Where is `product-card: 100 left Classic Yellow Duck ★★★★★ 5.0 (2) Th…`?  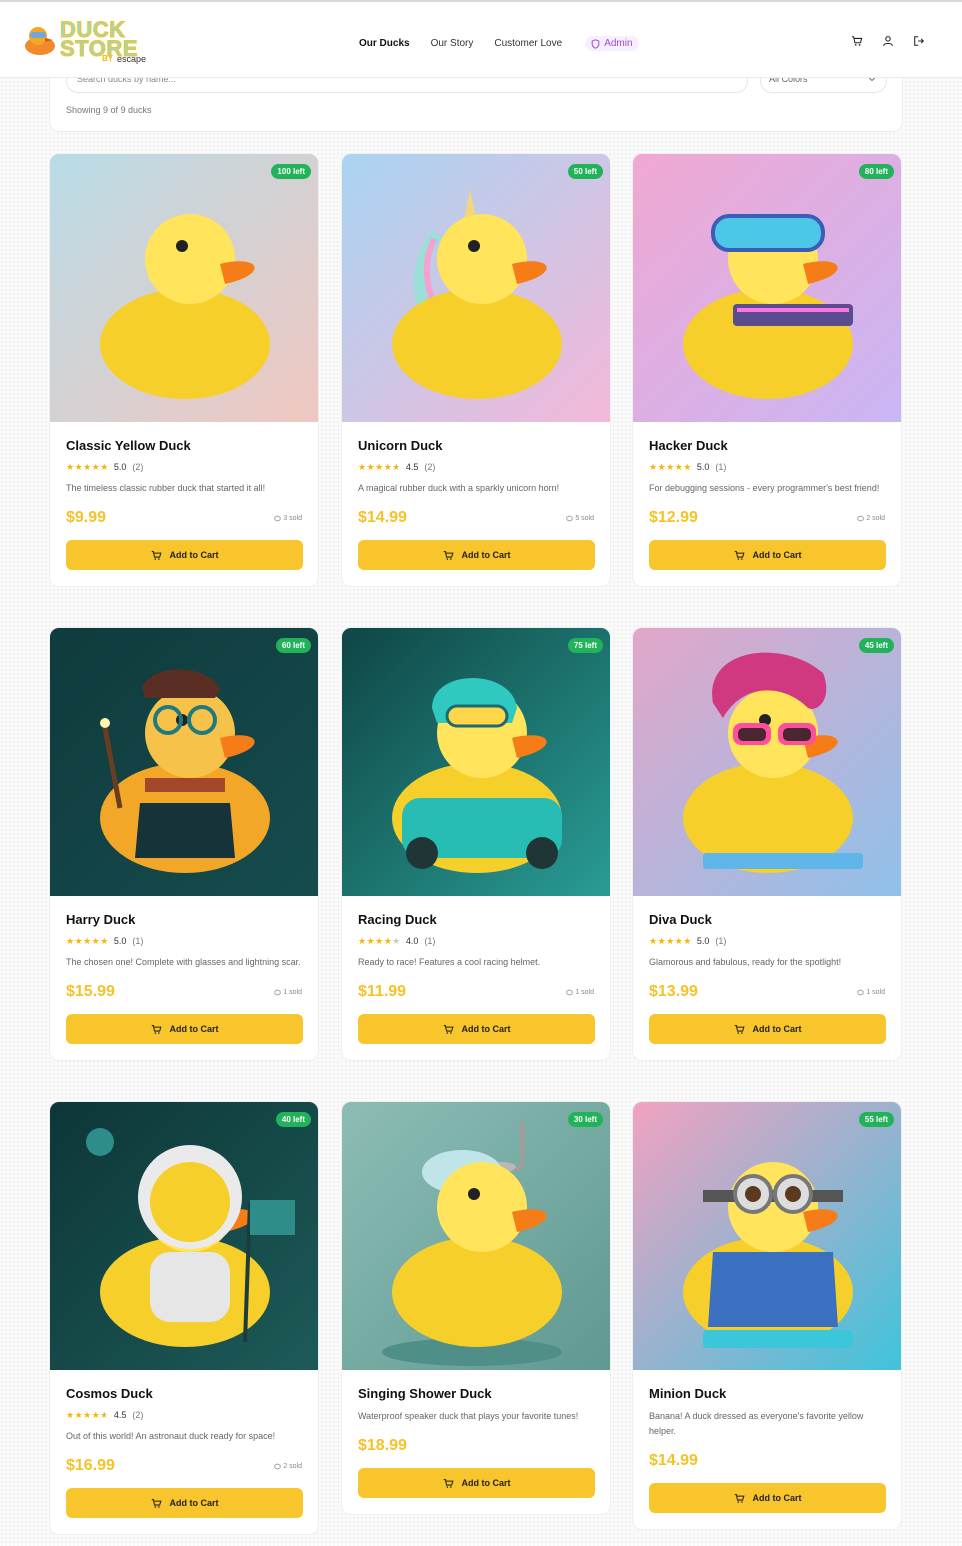
product-card: 100 left Classic Yellow Duck ★★★★★ 5.0 (2) Th… is located at coordinates (184, 370).